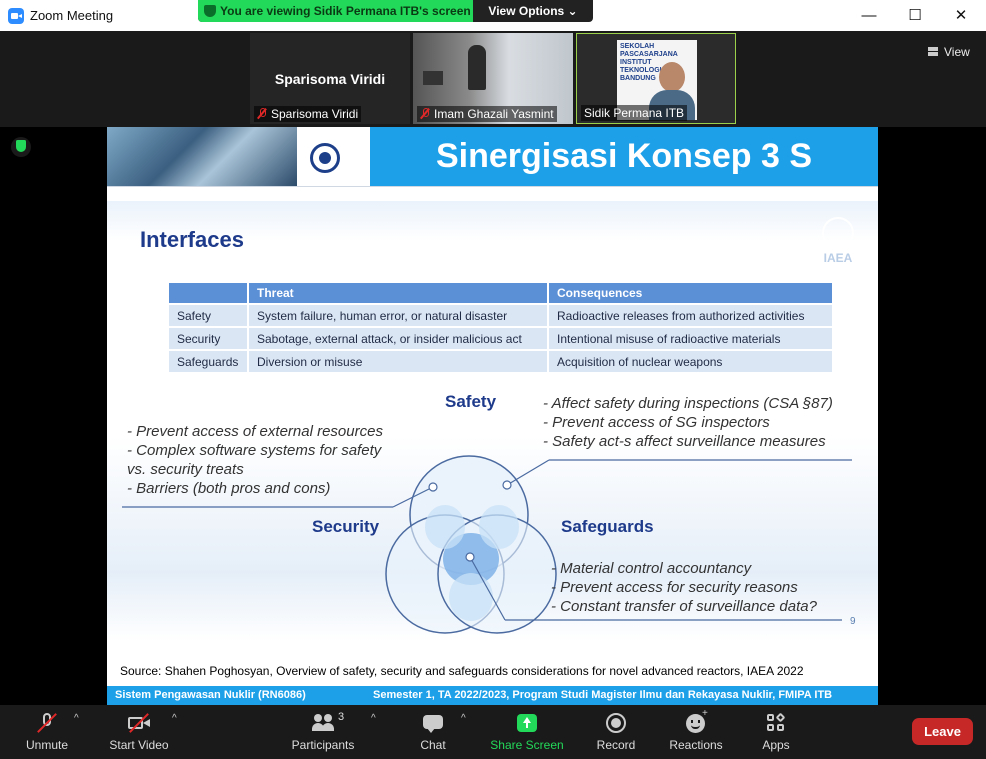 The image size is (986, 759). I want to click on apps-icon, so click(776, 723).